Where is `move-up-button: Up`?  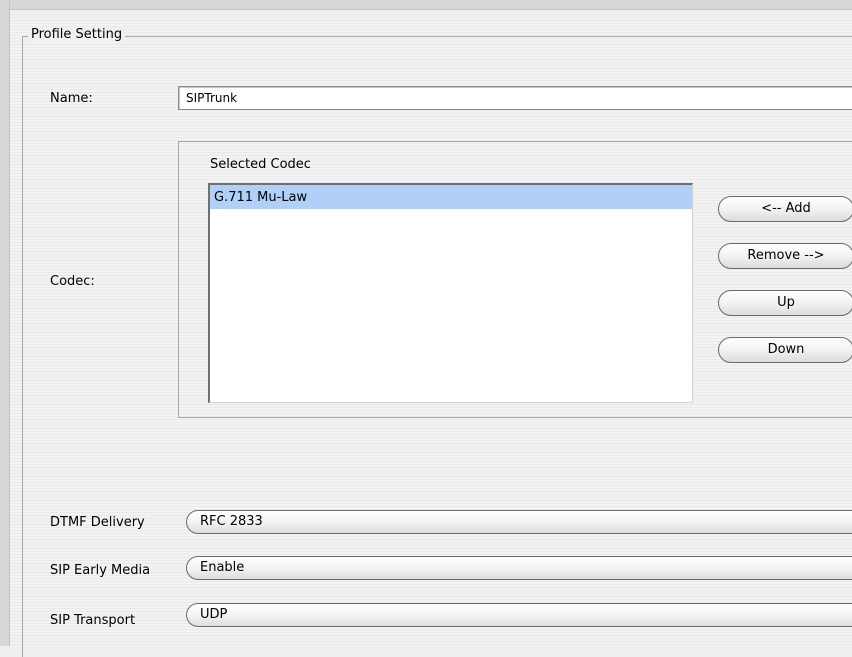 move-up-button: Up is located at coordinates (785, 303).